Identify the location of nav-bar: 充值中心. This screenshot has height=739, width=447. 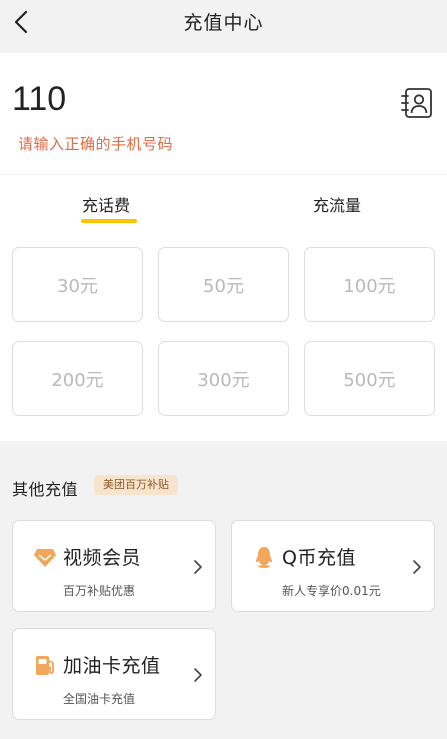
(223, 22).